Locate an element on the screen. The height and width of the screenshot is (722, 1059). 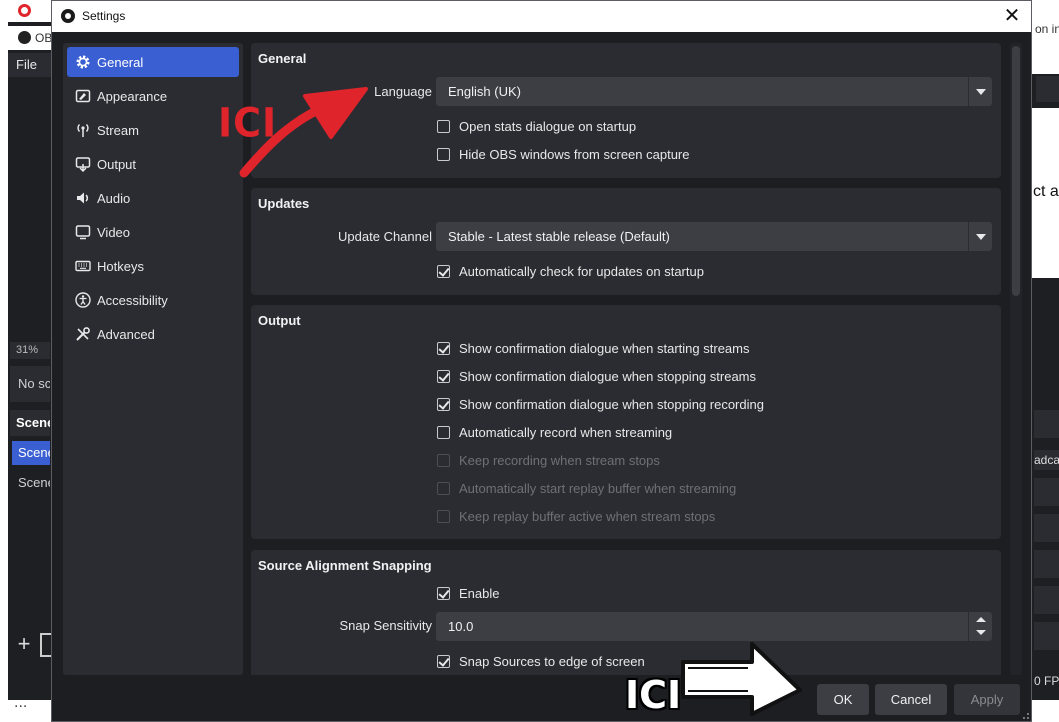
settings-title: Settings is located at coordinates (104, 16).